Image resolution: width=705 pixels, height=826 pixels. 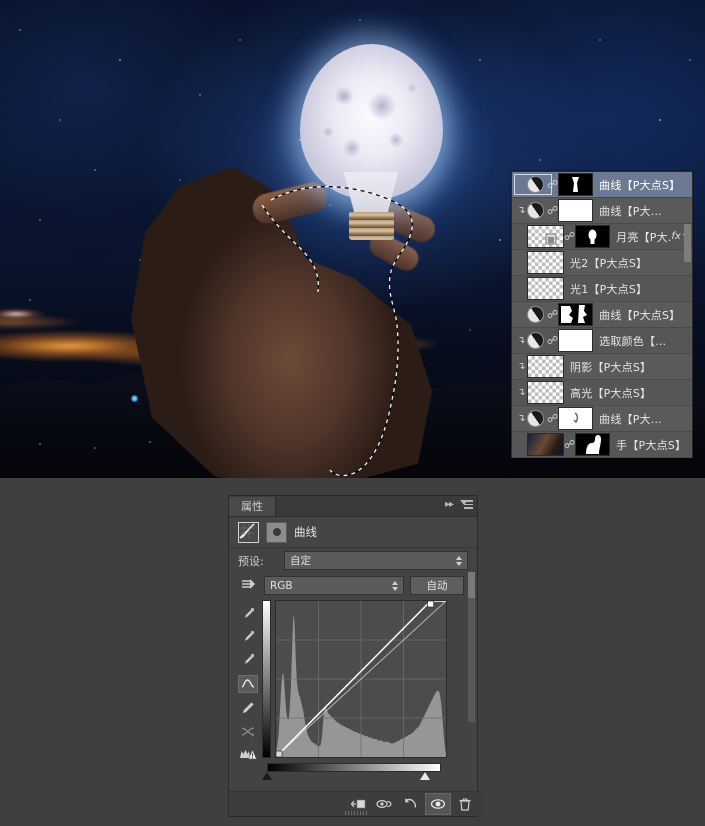 I want to click on layer-row-light2-3: 光2【P大点S】, so click(x=602, y=263).